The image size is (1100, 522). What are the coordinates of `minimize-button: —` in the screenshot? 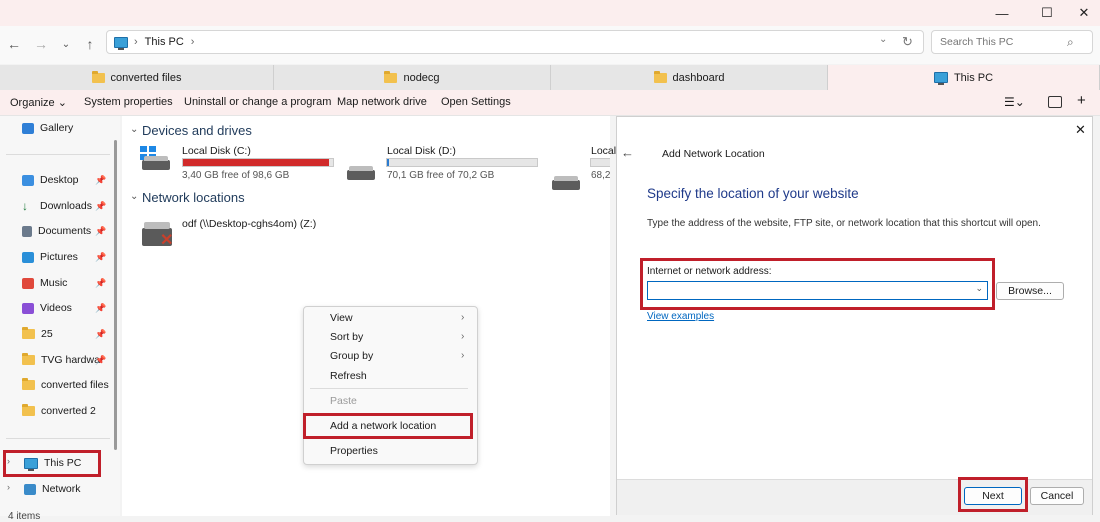 It's located at (1002, 13).